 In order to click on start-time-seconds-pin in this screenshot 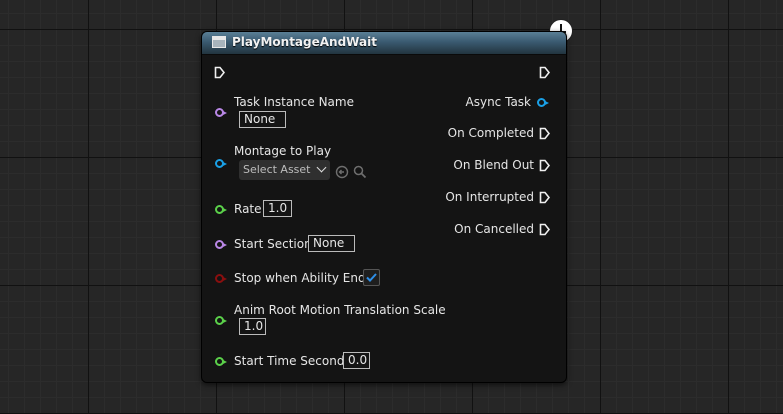, I will do `click(221, 361)`.